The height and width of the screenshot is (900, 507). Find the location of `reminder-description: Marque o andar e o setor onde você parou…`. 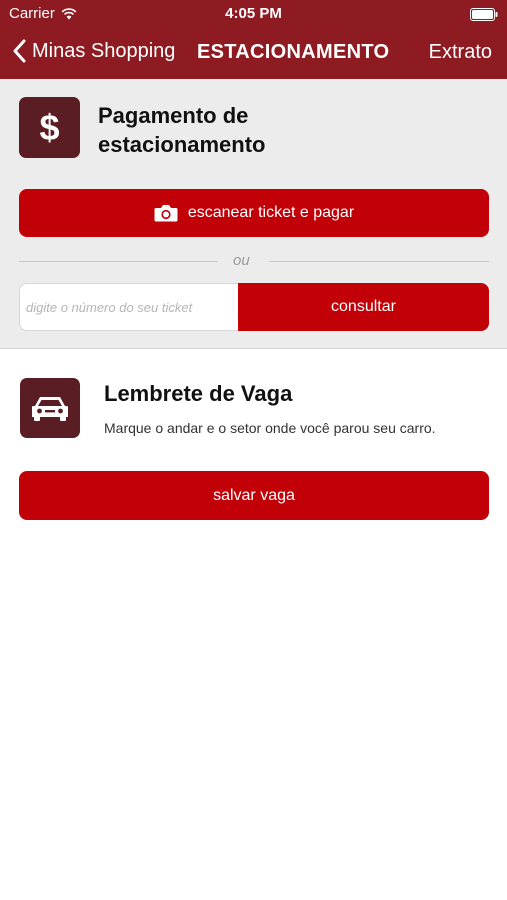

reminder-description: Marque o andar e o setor onde você parou… is located at coordinates (270, 428).